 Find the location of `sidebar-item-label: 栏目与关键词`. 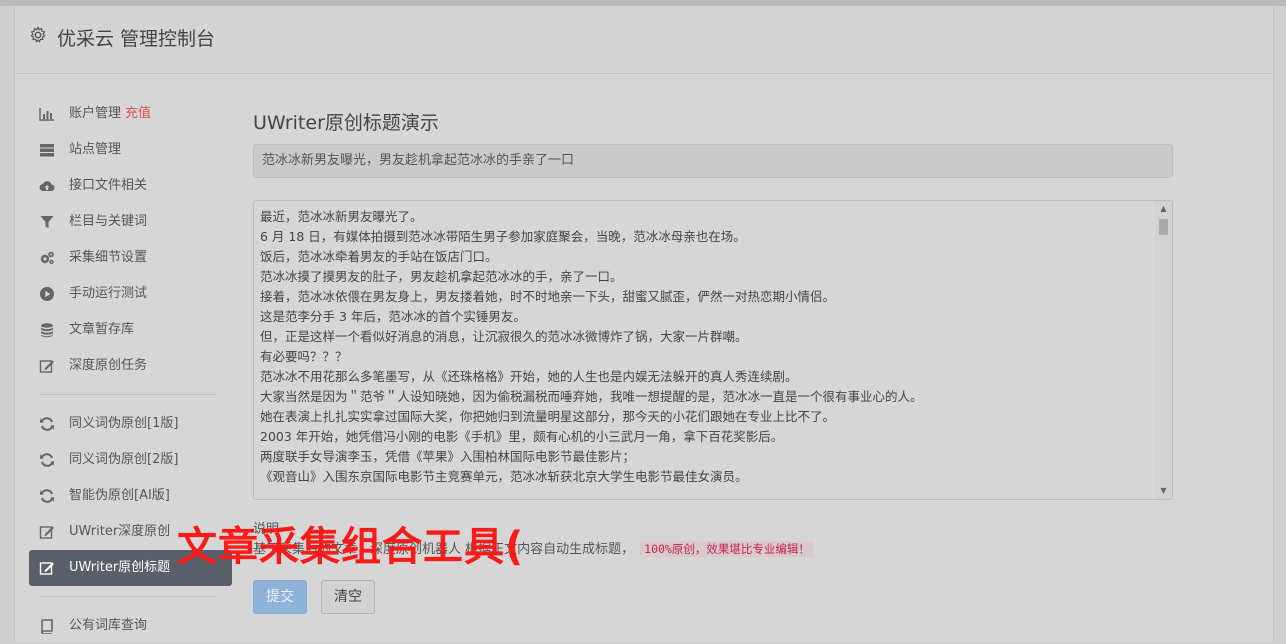

sidebar-item-label: 栏目与关键词 is located at coordinates (108, 221).